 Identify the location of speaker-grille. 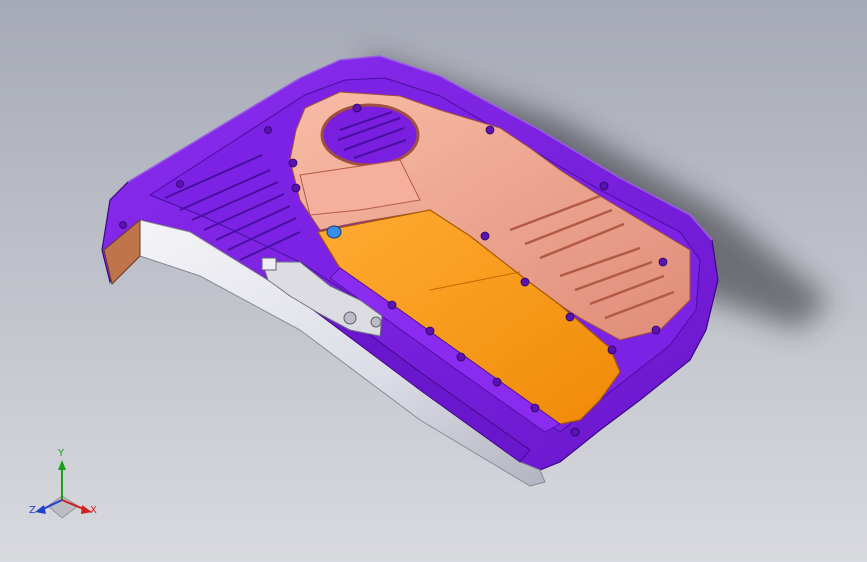
(370, 135).